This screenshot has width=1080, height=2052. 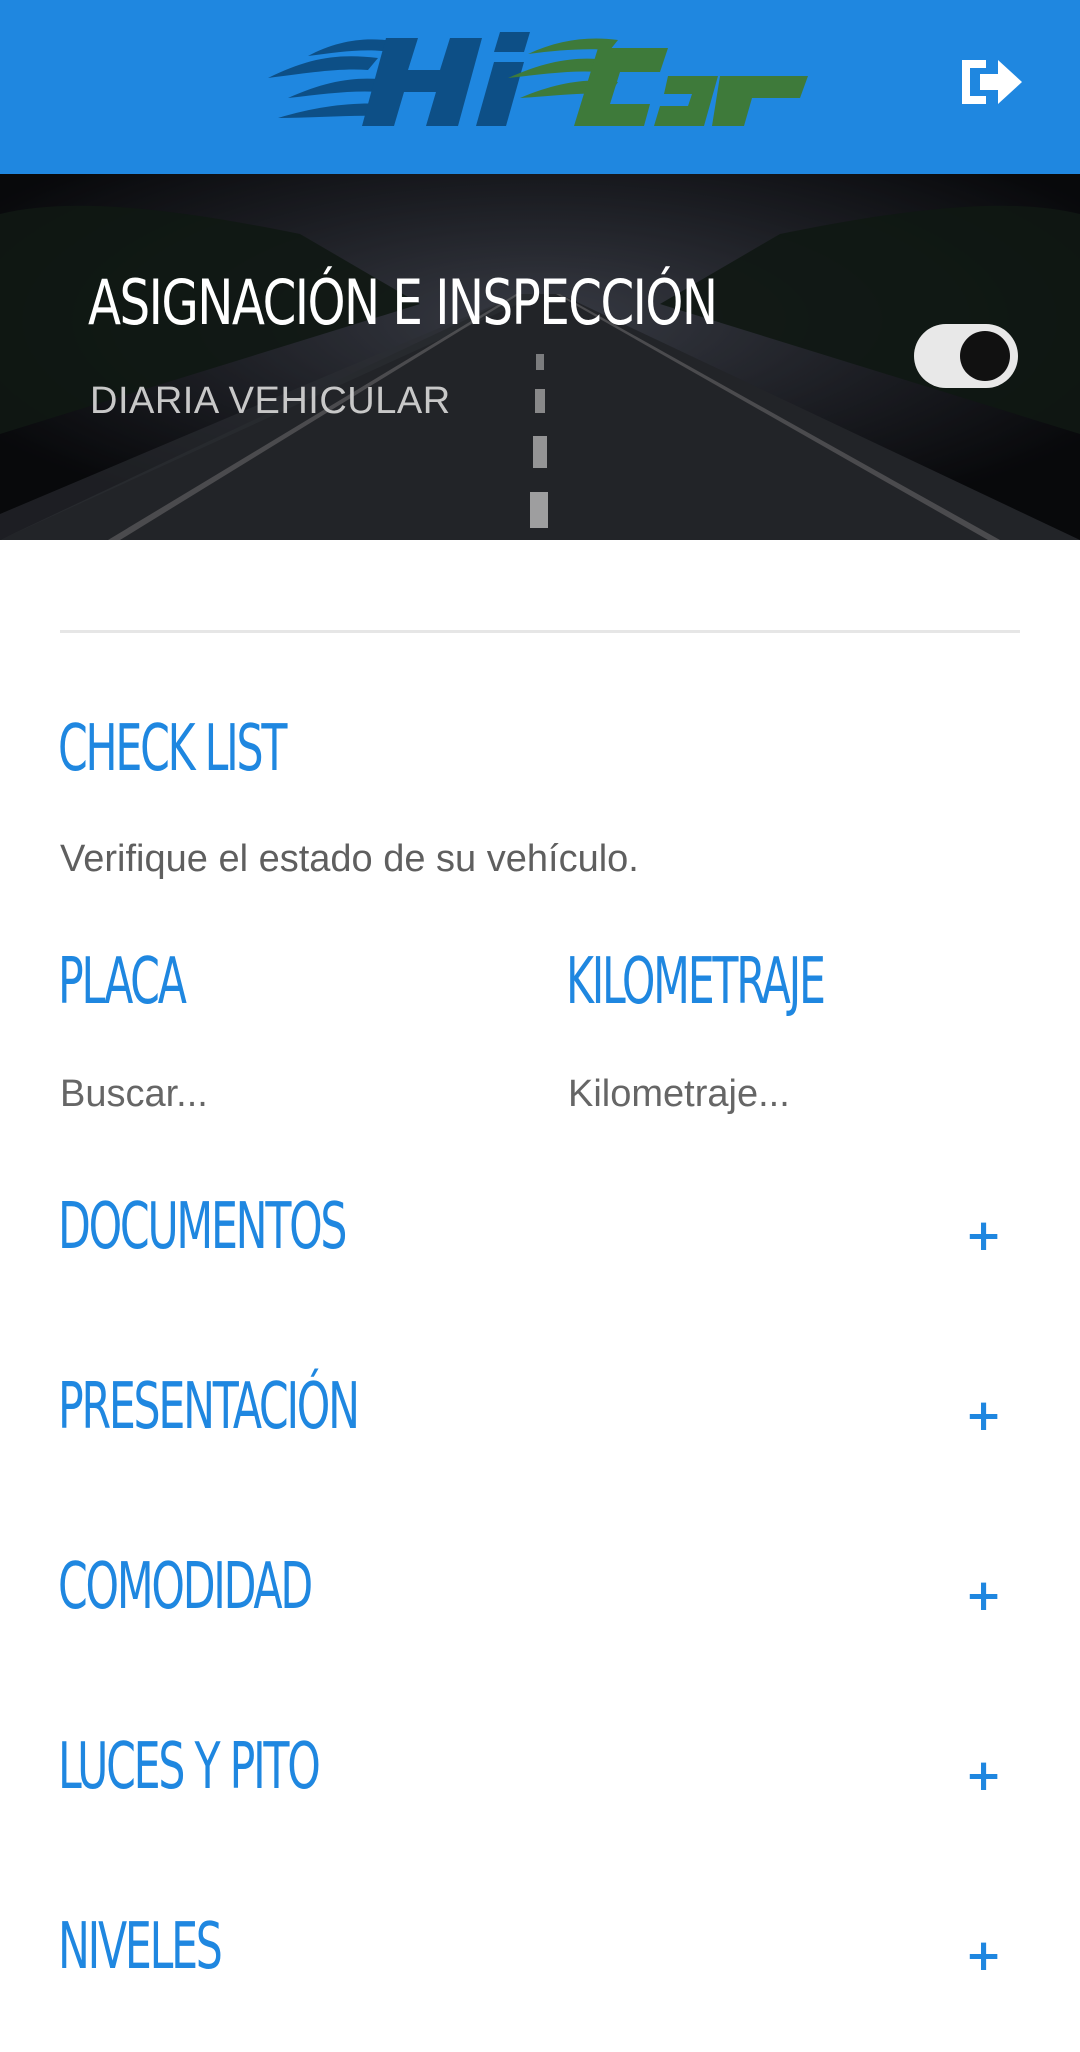 I want to click on hicar-logo, so click(x=538, y=78).